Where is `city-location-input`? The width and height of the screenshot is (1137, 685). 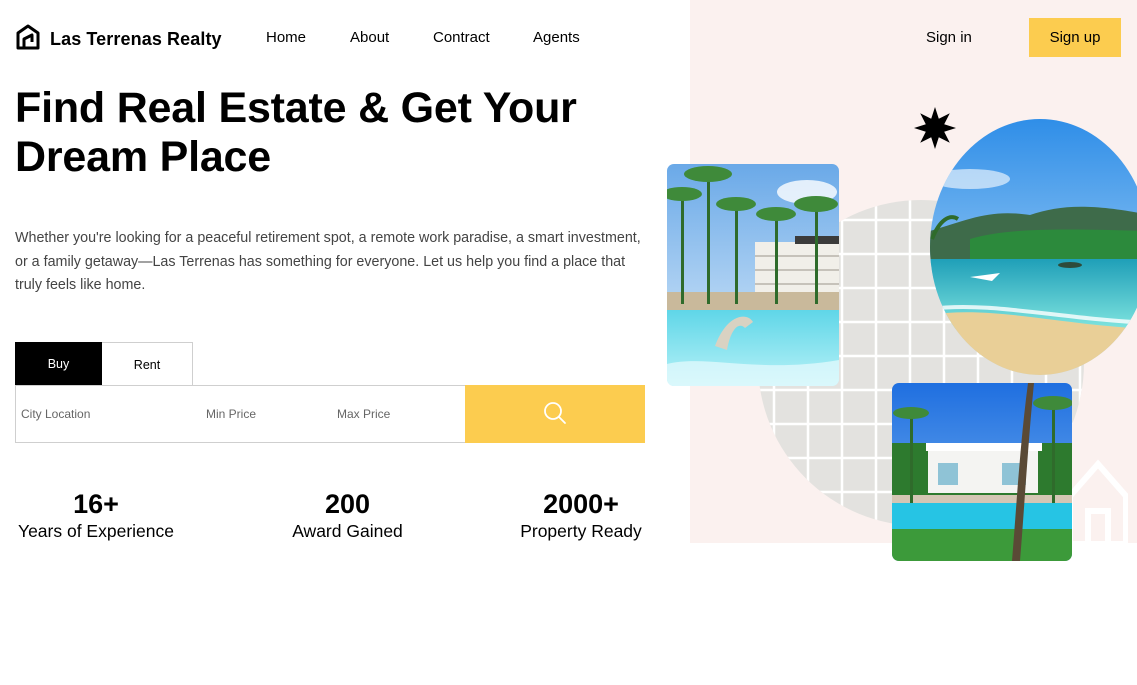
city-location-input is located at coordinates (111, 414).